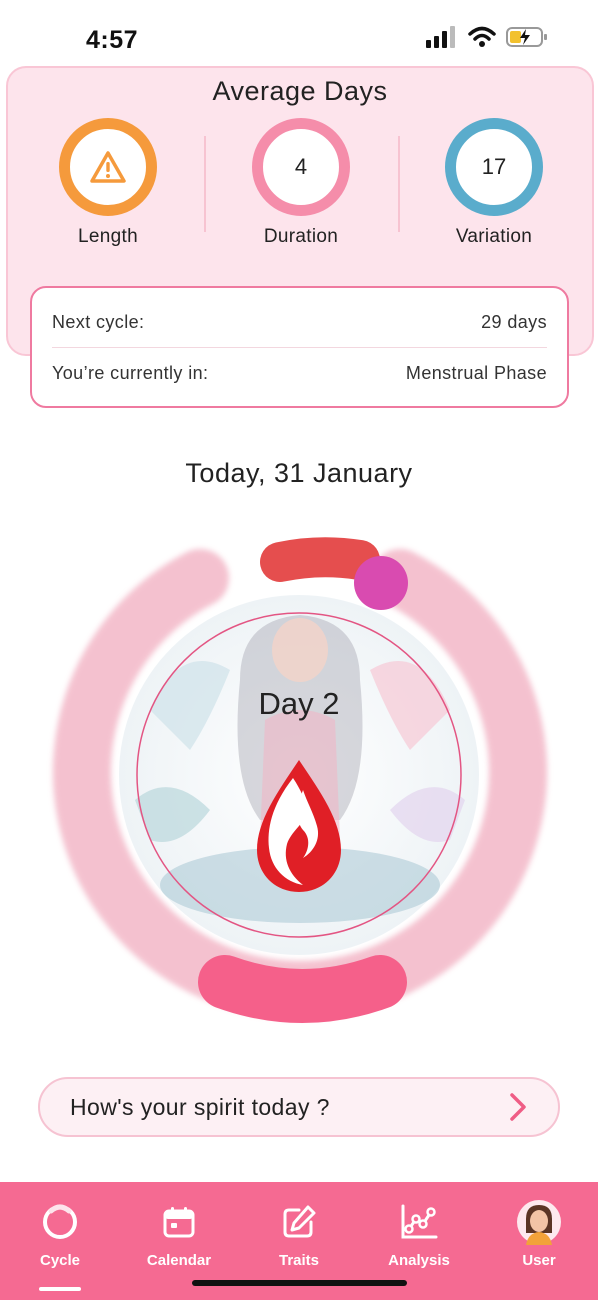  Describe the element at coordinates (299, 473) in the screenshot. I see `today-date: Today, 31 January` at that location.